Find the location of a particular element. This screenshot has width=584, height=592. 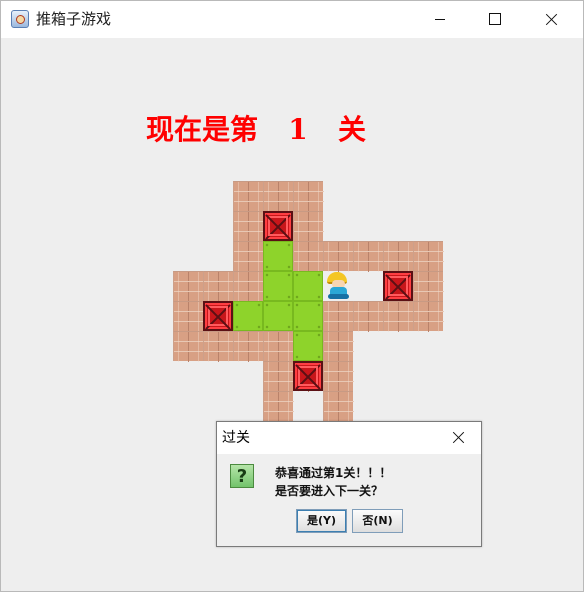

dialog-message-line-1: 恭喜通过第1关！！！ is located at coordinates (333, 473).